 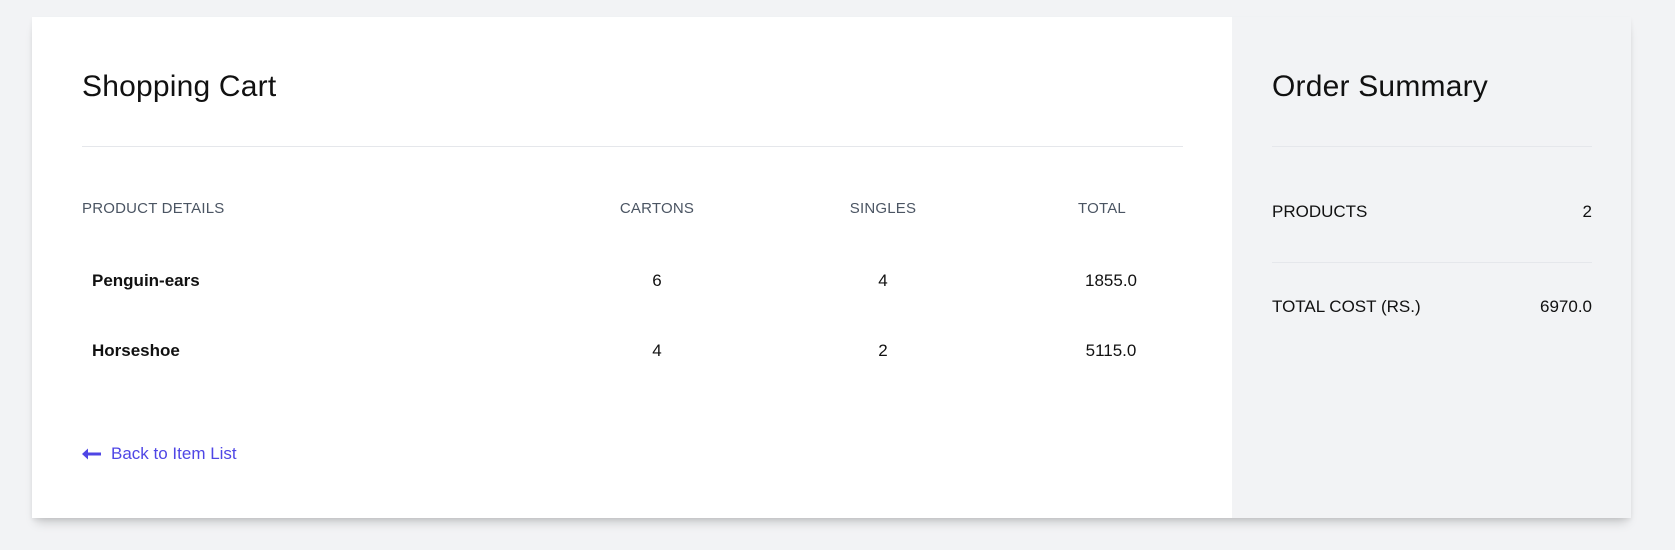 What do you see at coordinates (1566, 306) in the screenshot?
I see `summary-total-cost-value: 6970.0` at bounding box center [1566, 306].